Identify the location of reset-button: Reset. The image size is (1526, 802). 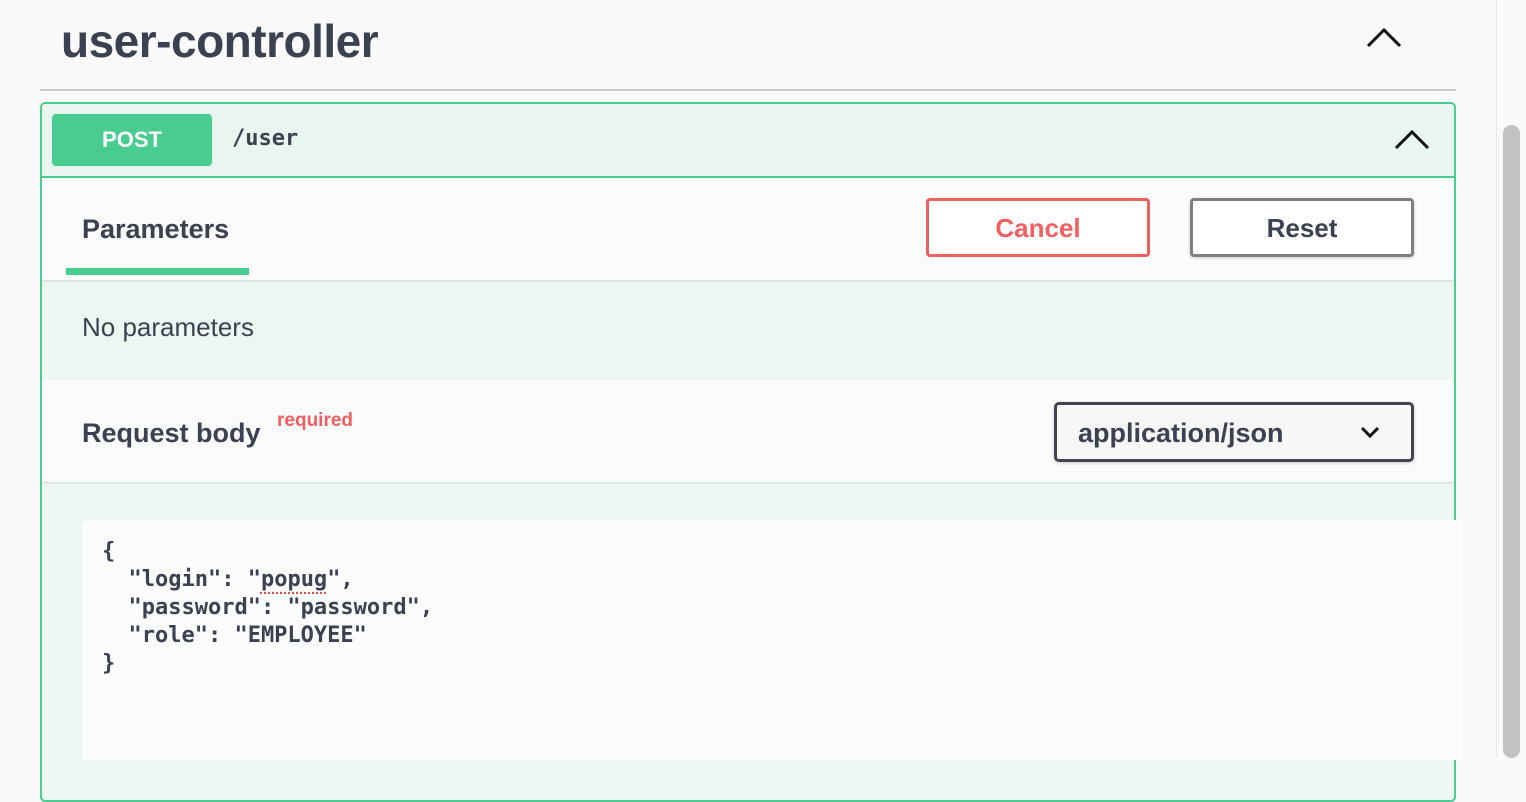
(1302, 227).